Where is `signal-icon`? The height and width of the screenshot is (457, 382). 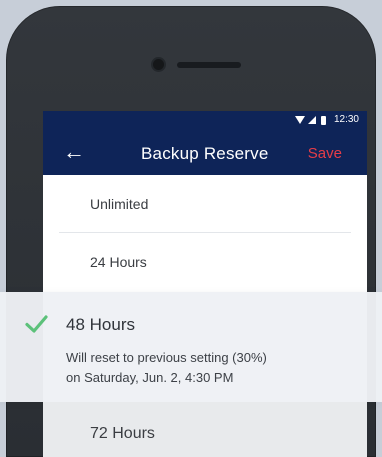
signal-icon is located at coordinates (311, 120).